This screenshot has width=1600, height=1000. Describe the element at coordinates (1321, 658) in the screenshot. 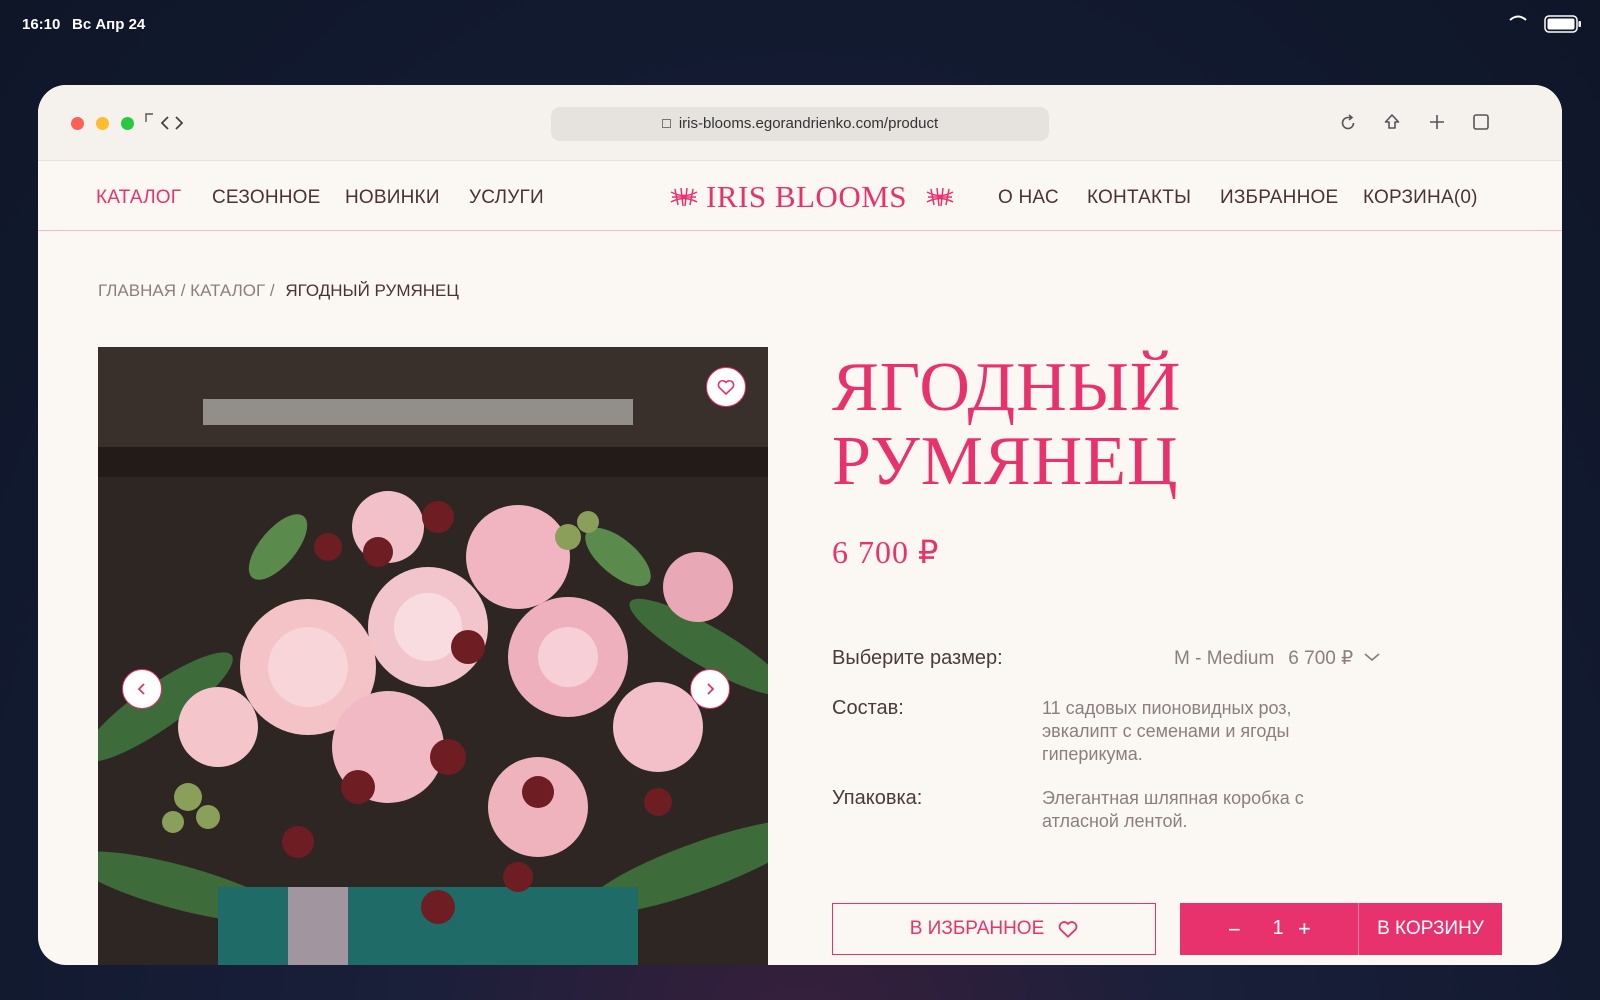

I see `size-select-price: 6 700 ₽` at that location.